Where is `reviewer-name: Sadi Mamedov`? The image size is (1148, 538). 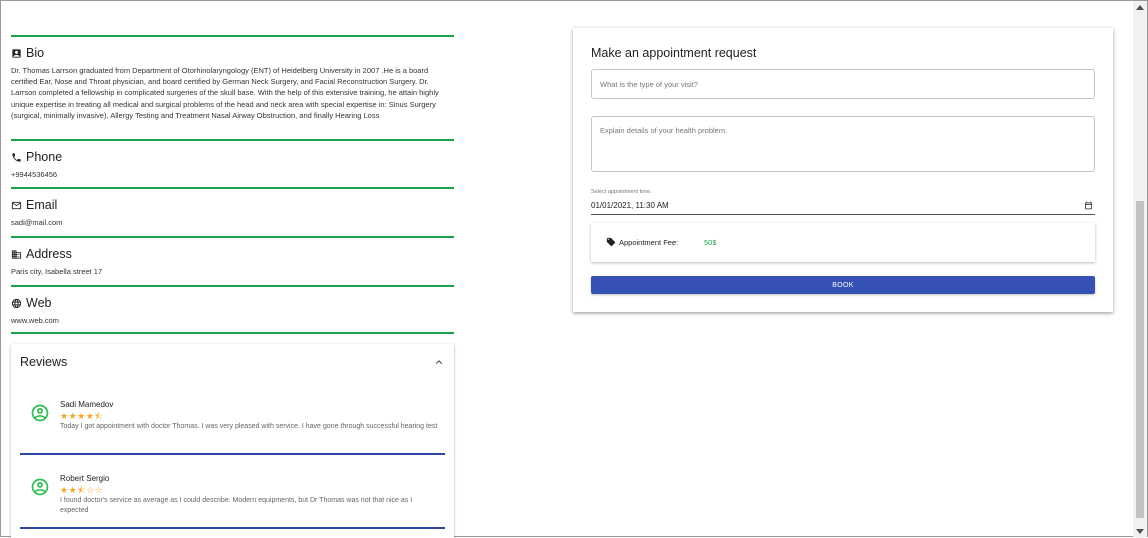 reviewer-name: Sadi Mamedov is located at coordinates (87, 404).